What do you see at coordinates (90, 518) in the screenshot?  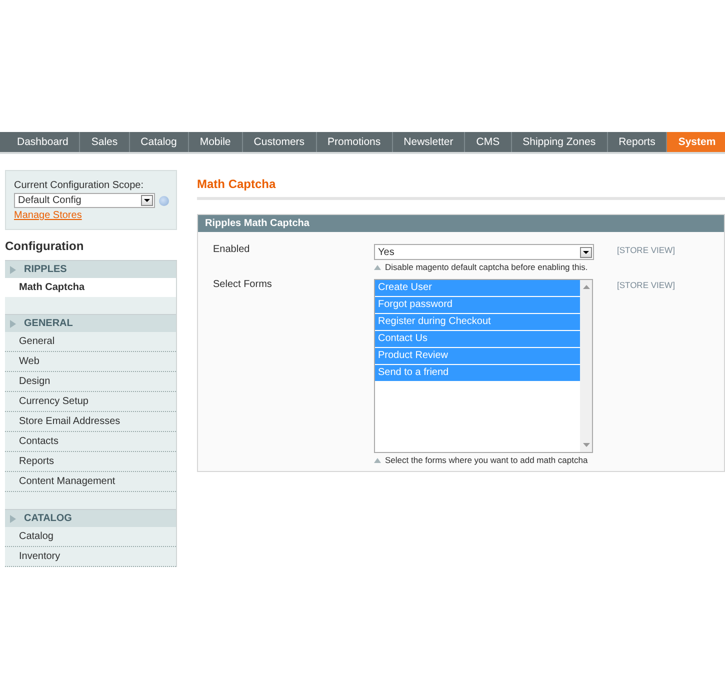 I see `section-header: CATALOG` at bounding box center [90, 518].